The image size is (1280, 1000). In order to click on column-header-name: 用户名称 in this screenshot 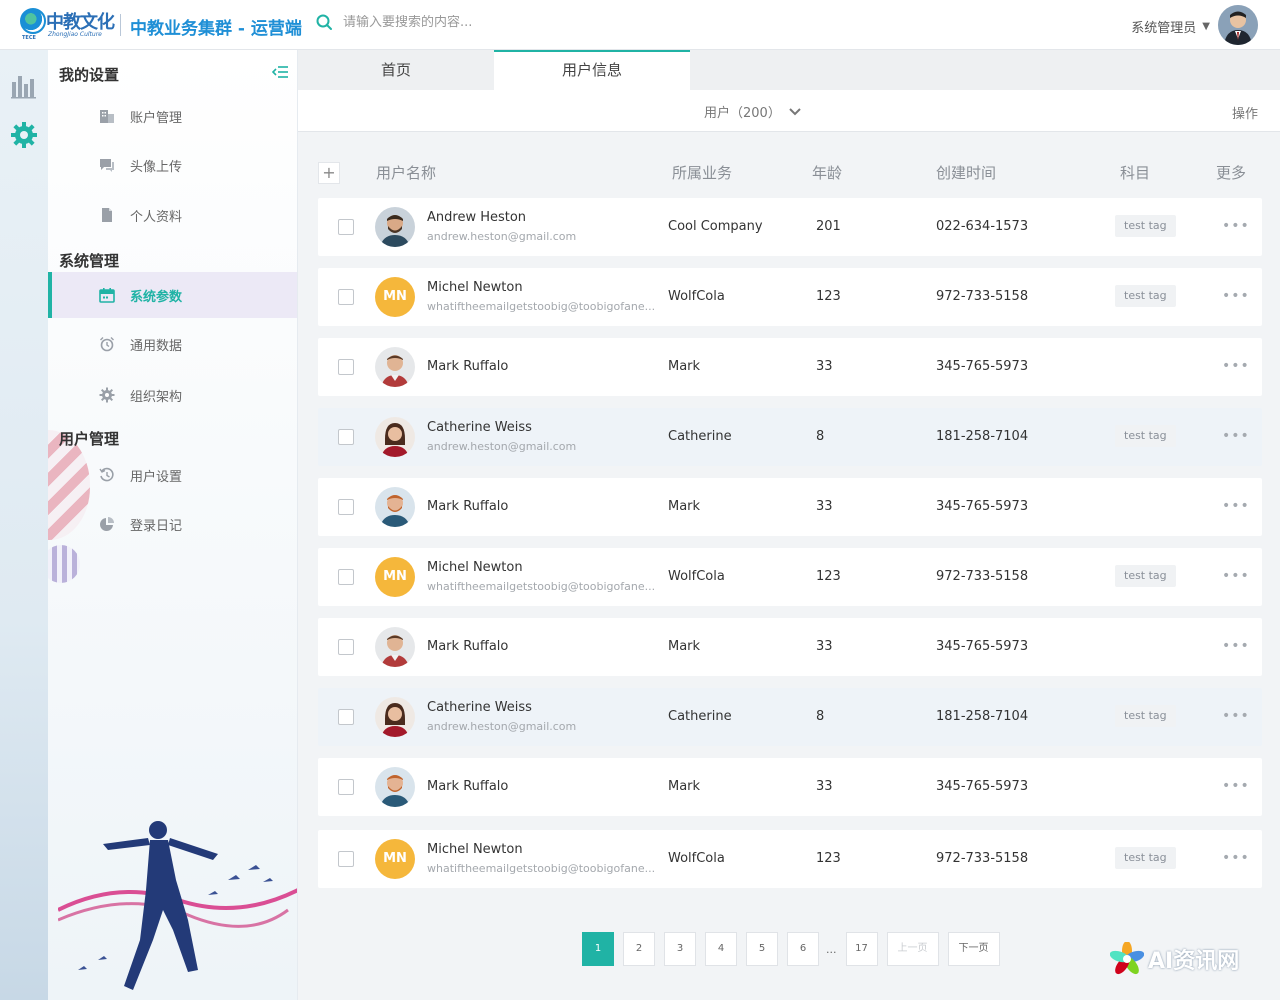, I will do `click(406, 172)`.